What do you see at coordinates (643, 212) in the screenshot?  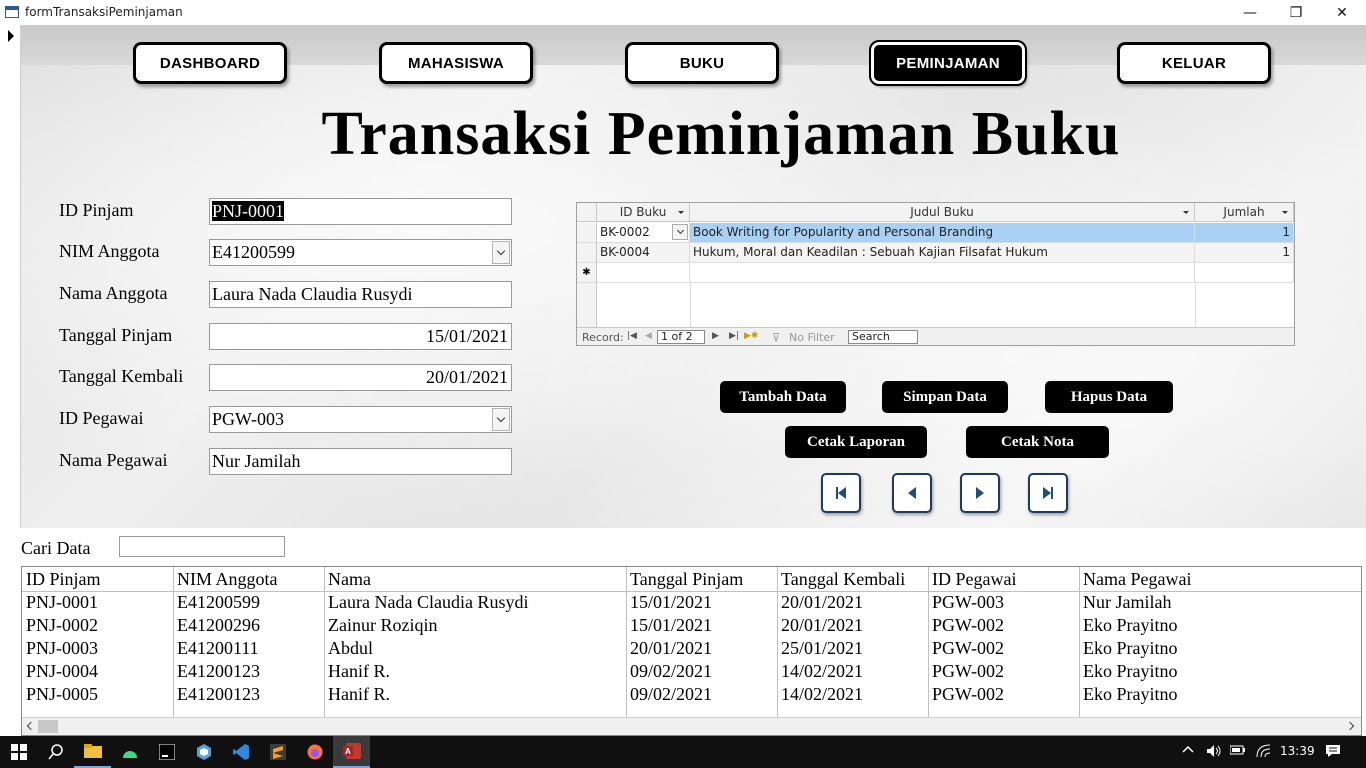 I see `subform-col-id-buku: ID Buku` at bounding box center [643, 212].